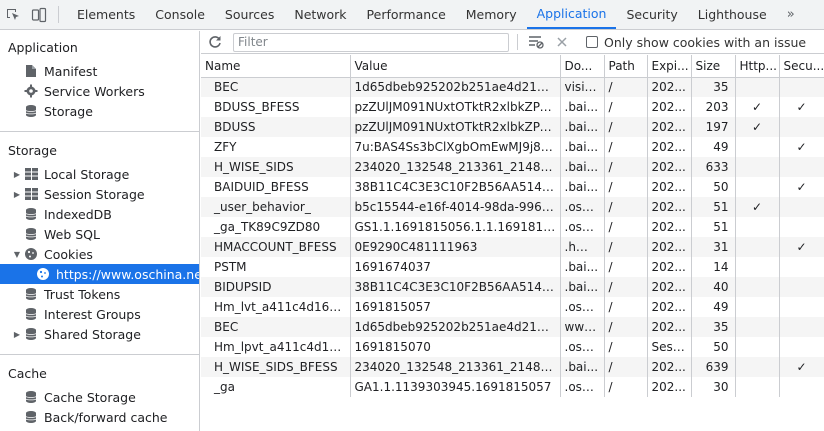  I want to click on sidebar-item-back-forward-cache: Back/forward cache, so click(99, 417).